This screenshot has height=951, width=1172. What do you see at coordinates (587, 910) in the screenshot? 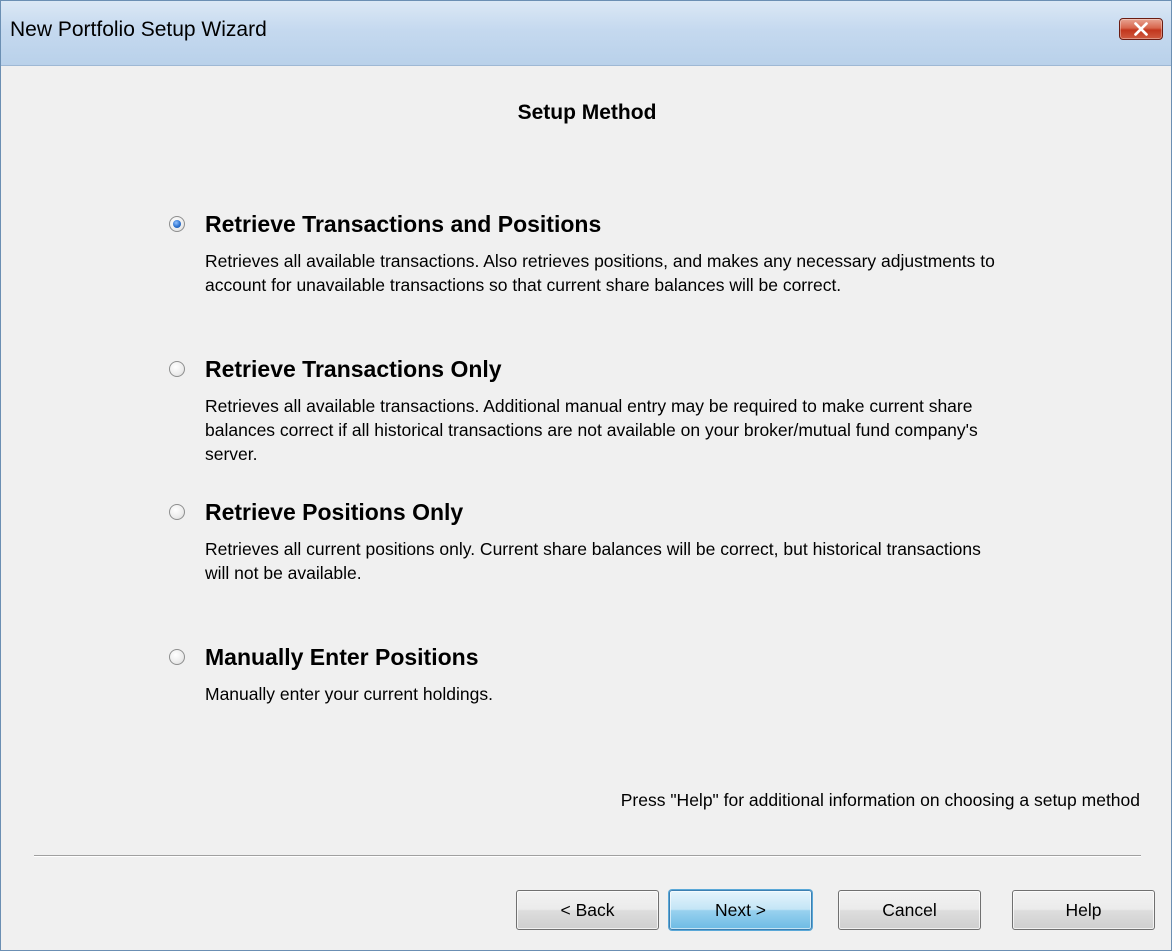
I see `back-button: < Back` at bounding box center [587, 910].